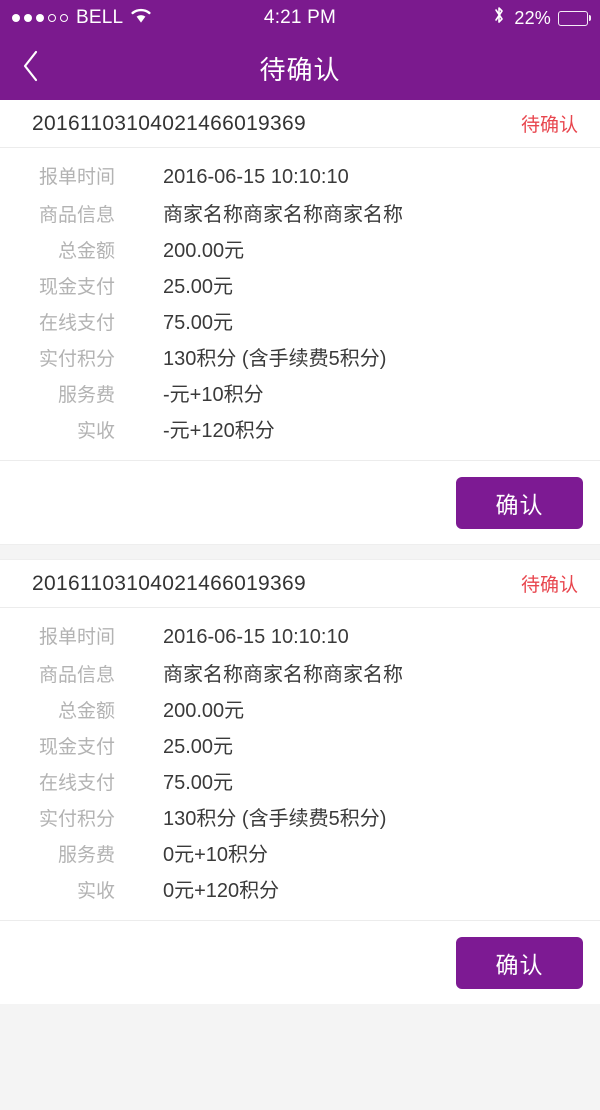 This screenshot has height=1110, width=600. I want to click on chevron-left-icon, so click(31, 68).